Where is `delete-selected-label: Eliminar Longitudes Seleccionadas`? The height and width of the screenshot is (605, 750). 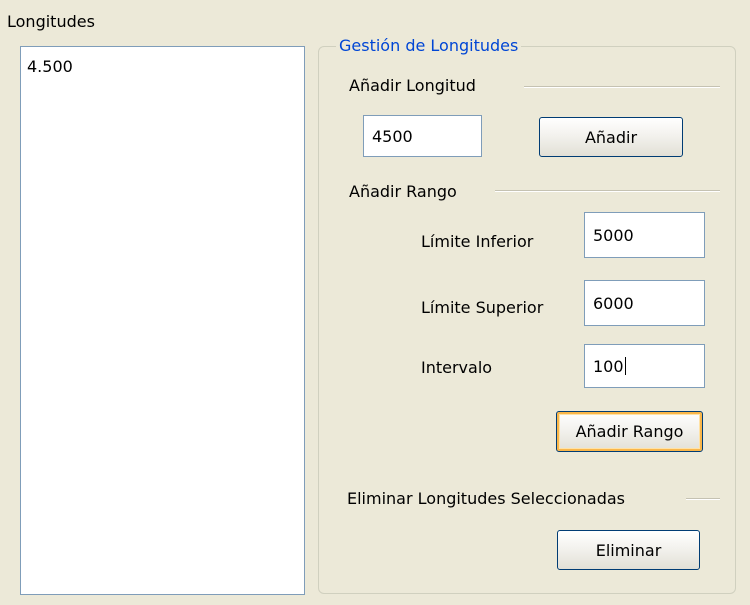
delete-selected-label: Eliminar Longitudes Seleccionadas is located at coordinates (486, 498).